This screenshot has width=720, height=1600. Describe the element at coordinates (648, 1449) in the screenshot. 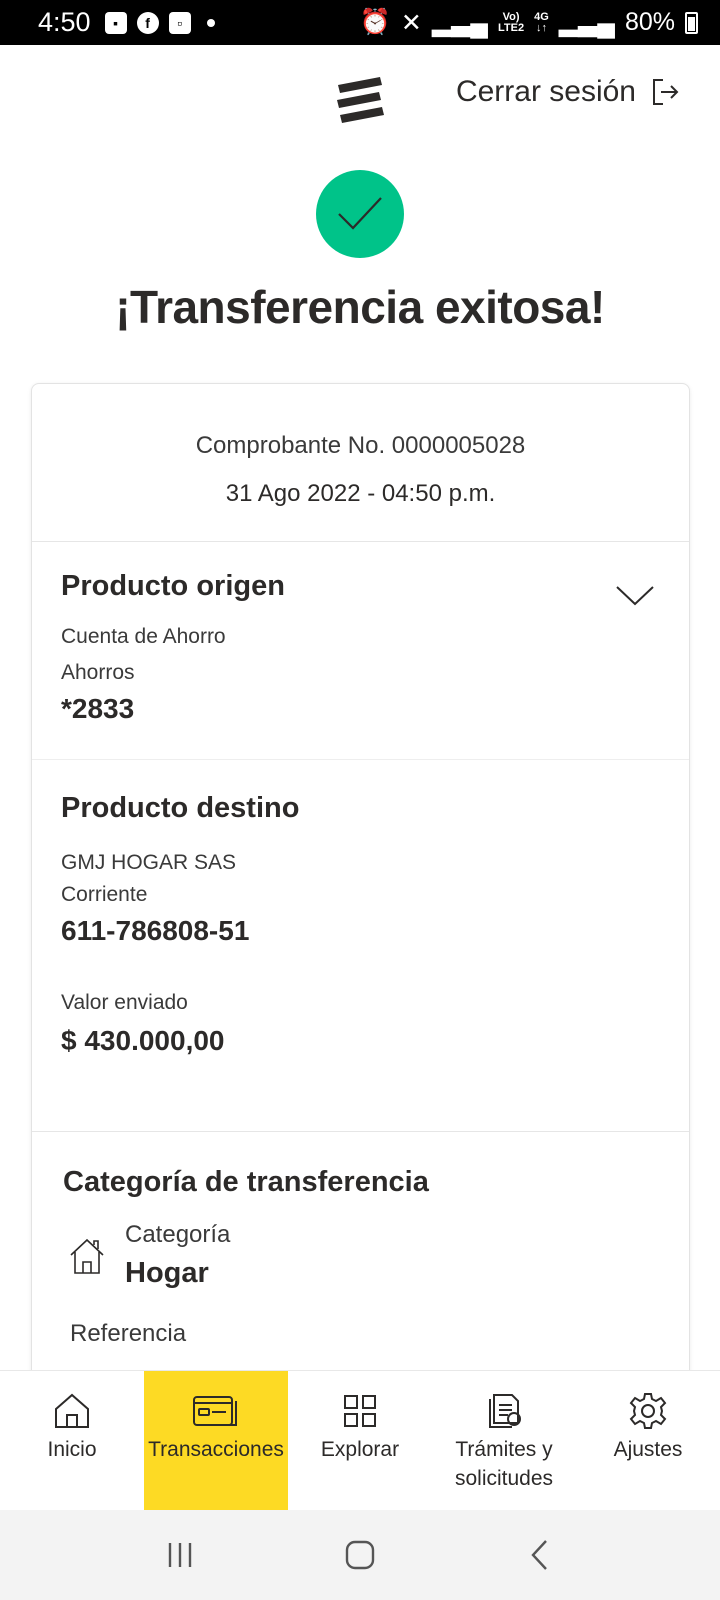

I see `nav-label-ajustes: Ajustes` at that location.